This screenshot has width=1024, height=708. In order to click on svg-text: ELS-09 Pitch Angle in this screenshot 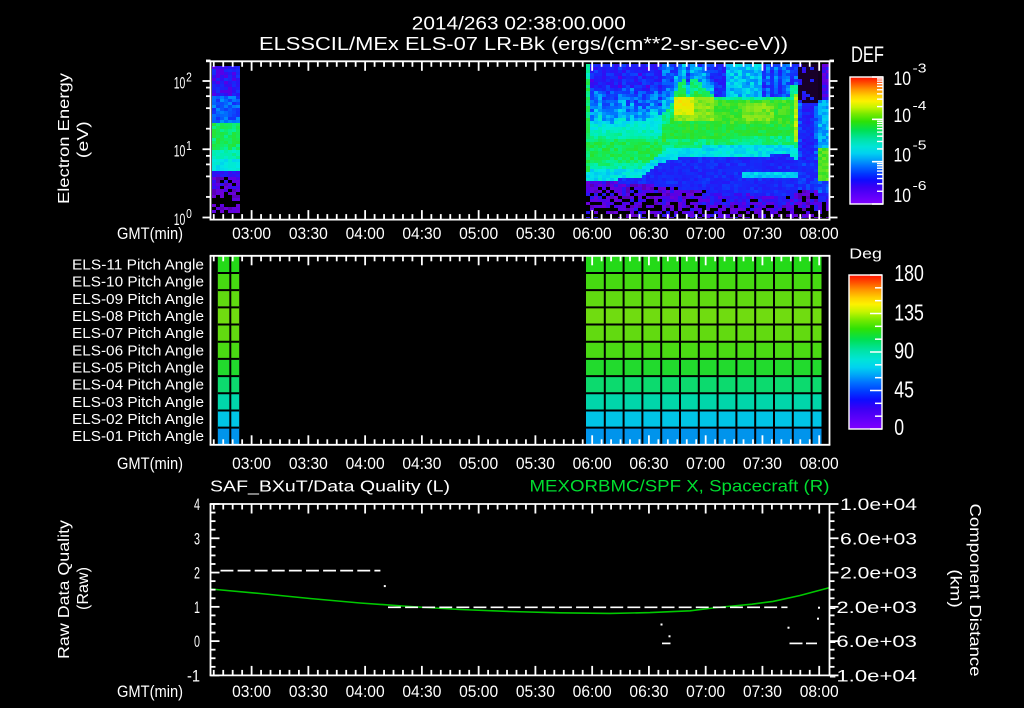, I will do `click(138, 300)`.